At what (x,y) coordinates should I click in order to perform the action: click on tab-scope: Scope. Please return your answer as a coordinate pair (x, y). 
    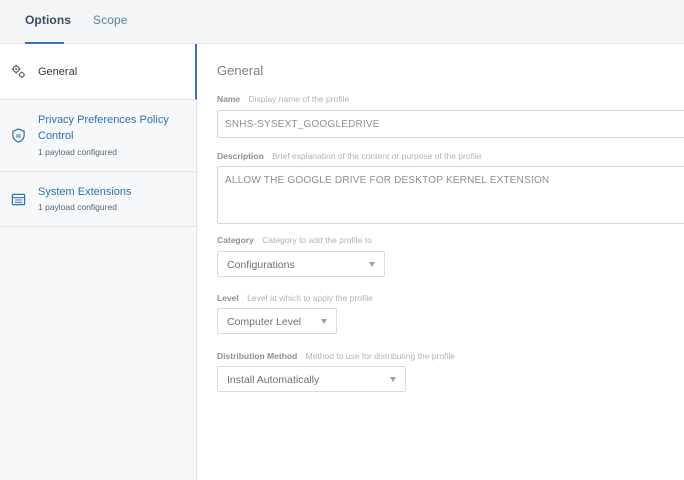
    Looking at the image, I should click on (110, 20).